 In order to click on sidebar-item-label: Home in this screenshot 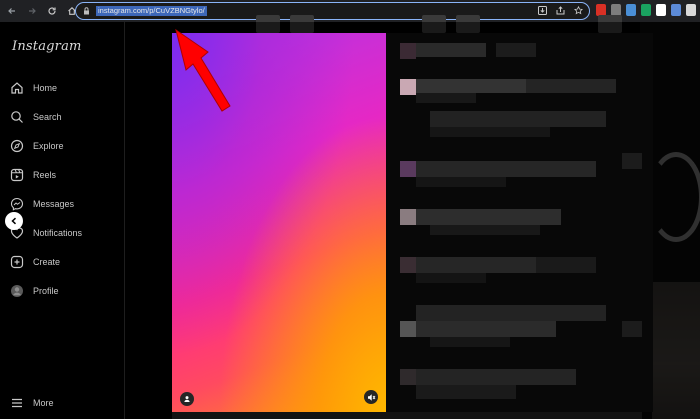, I will do `click(45, 88)`.